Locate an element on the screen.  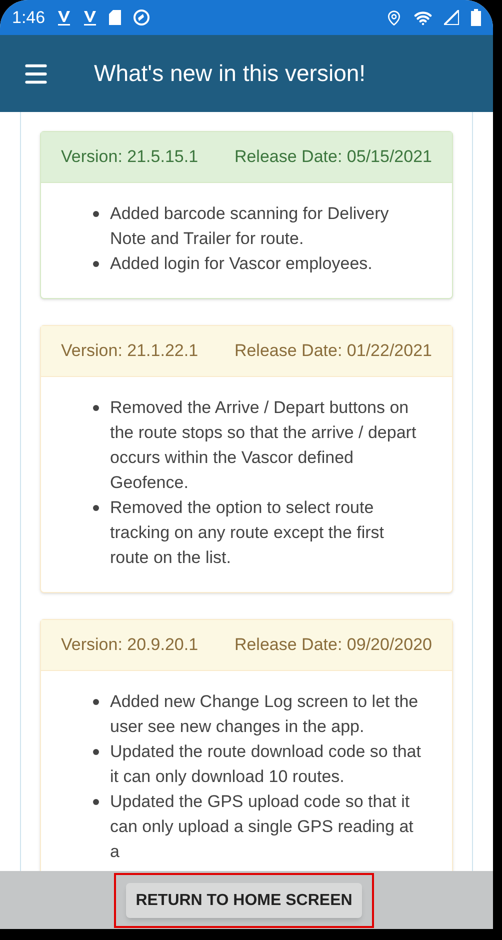
battery-icon is located at coordinates (476, 17).